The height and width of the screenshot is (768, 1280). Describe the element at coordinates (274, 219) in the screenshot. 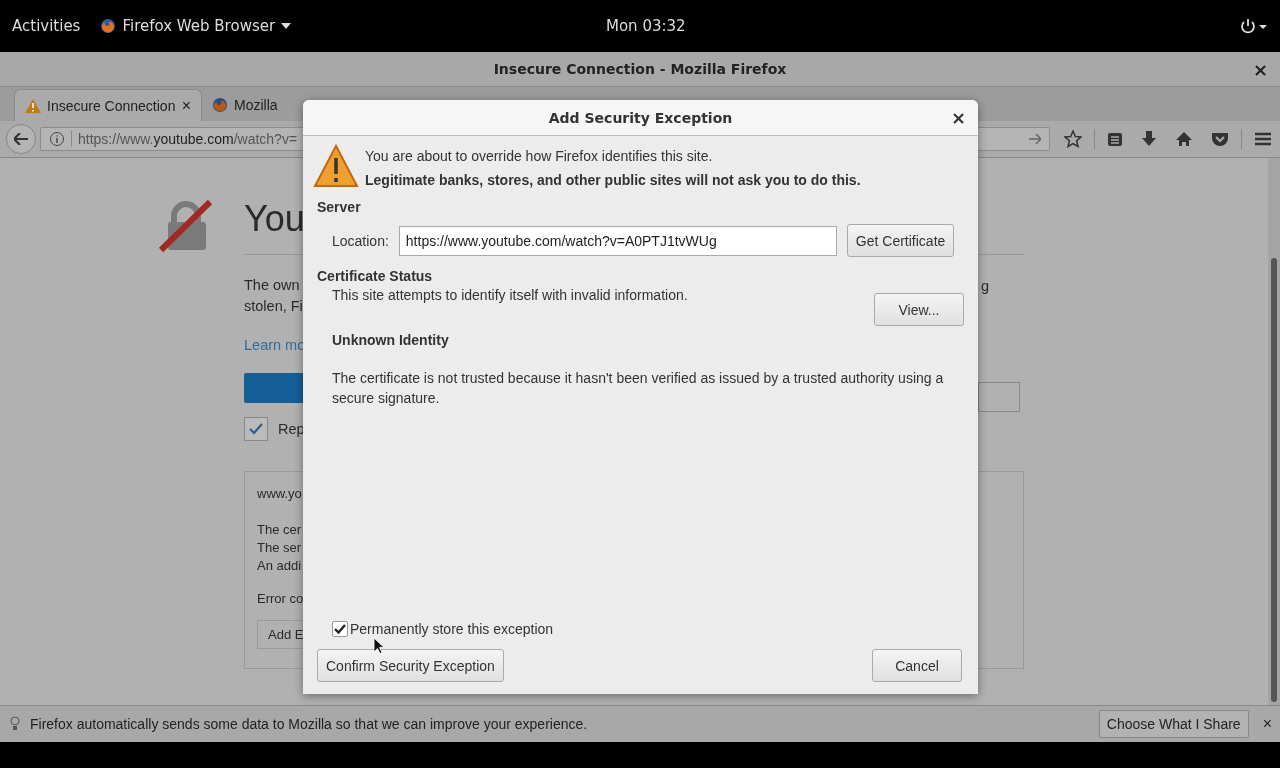

I see `page-heading: You` at that location.